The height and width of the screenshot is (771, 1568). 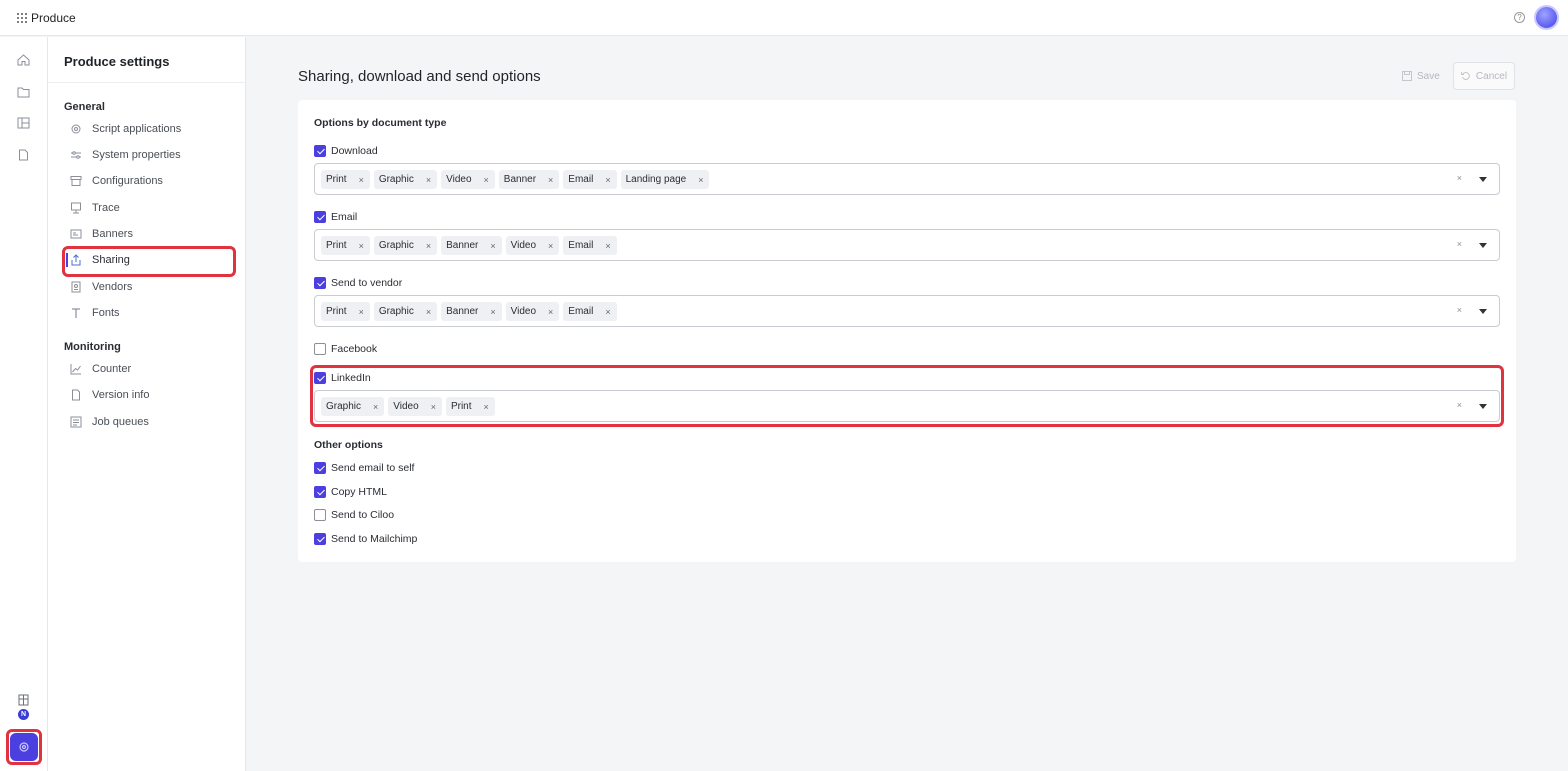 I want to click on send-email-to-self-row: Send email to self, so click(x=364, y=468).